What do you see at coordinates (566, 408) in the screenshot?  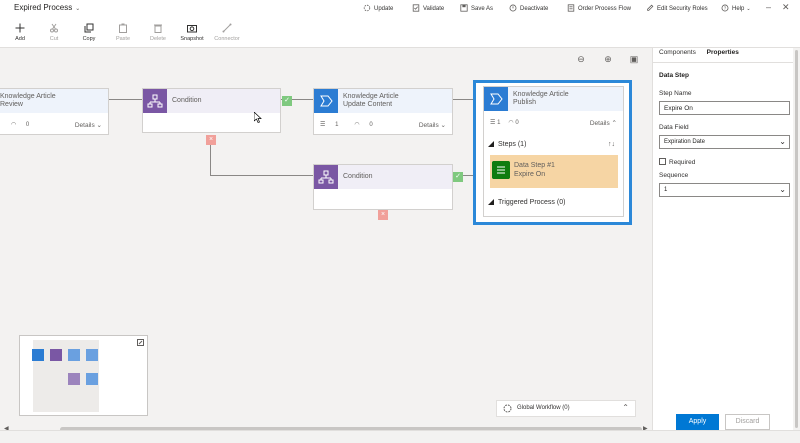 I see `global-workflow-bar: Global Workflow (0) ⌃` at bounding box center [566, 408].